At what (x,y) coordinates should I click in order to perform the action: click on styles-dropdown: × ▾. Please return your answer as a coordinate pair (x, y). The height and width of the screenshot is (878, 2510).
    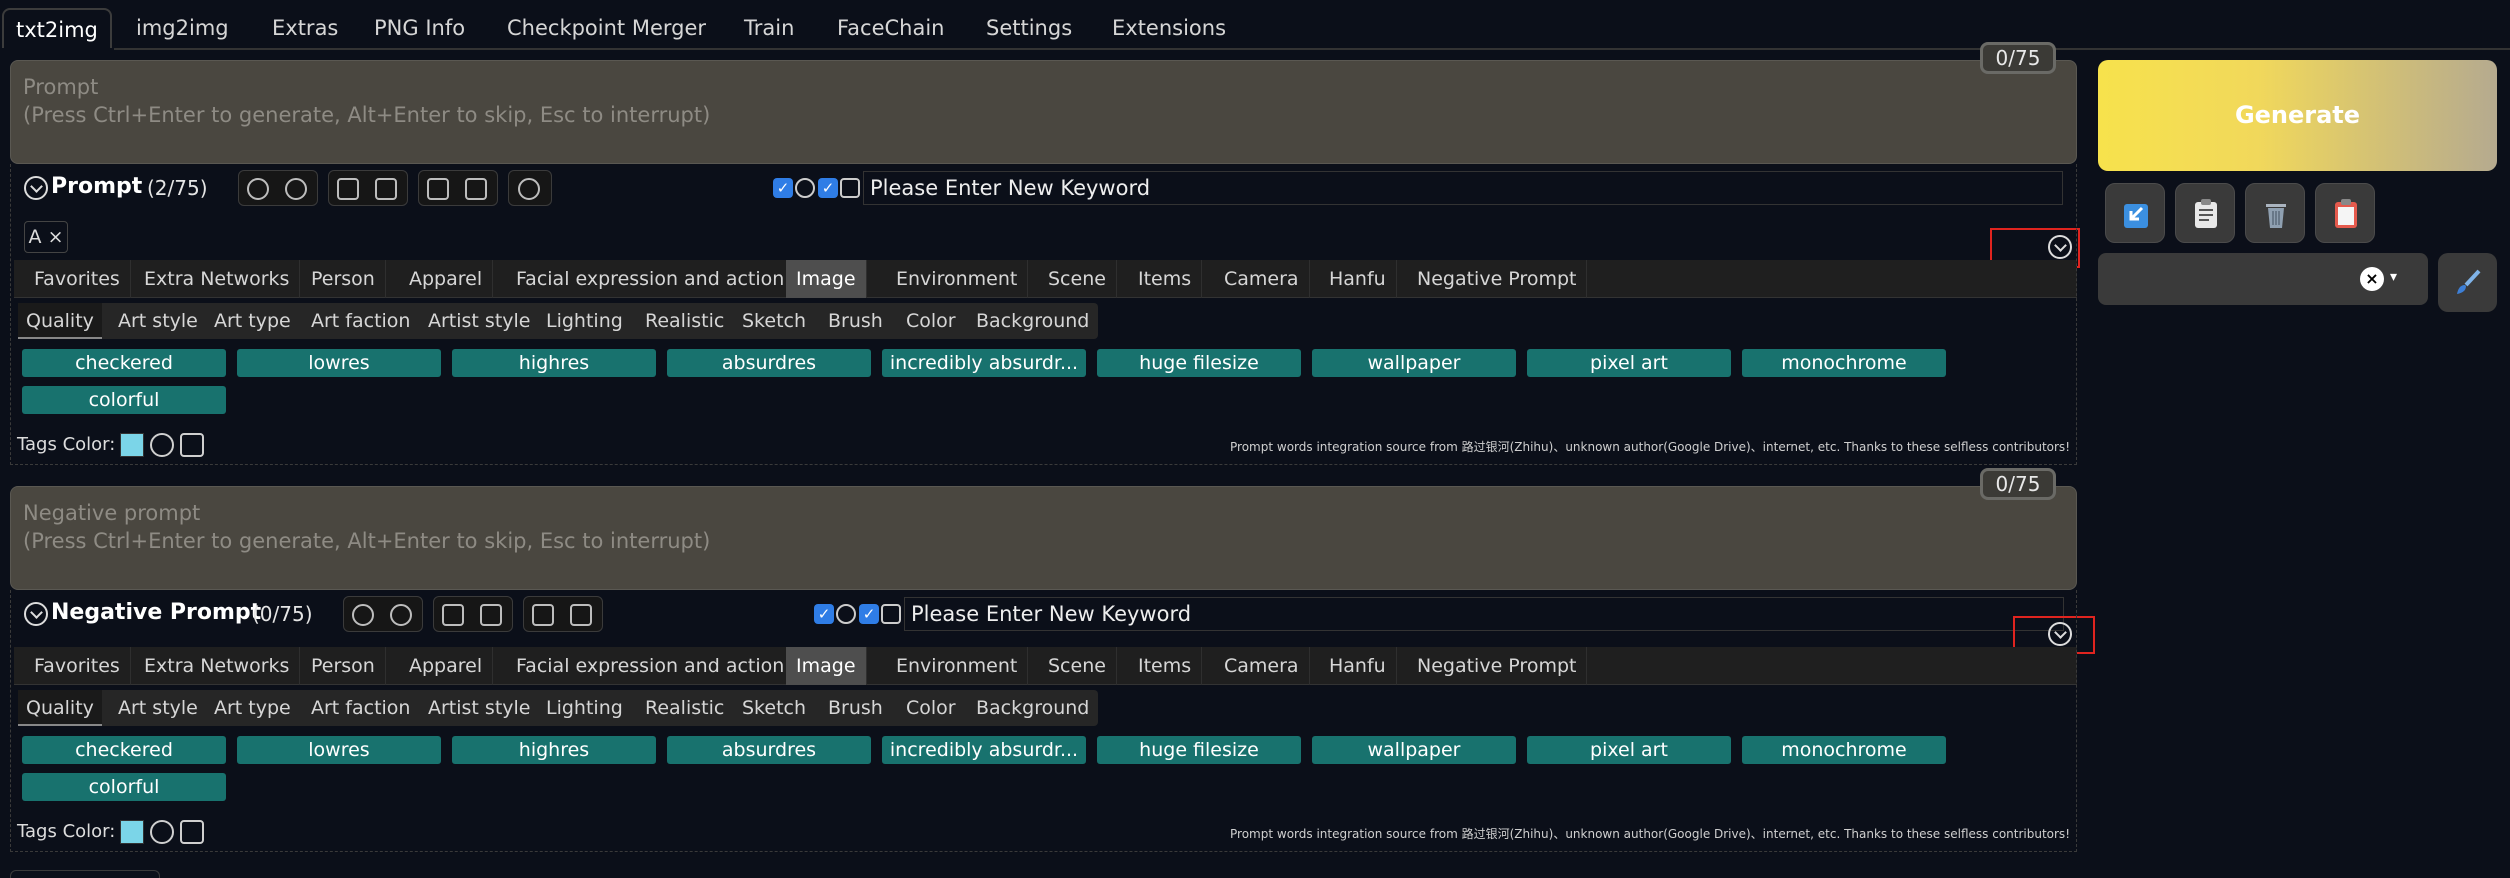
    Looking at the image, I should click on (2263, 279).